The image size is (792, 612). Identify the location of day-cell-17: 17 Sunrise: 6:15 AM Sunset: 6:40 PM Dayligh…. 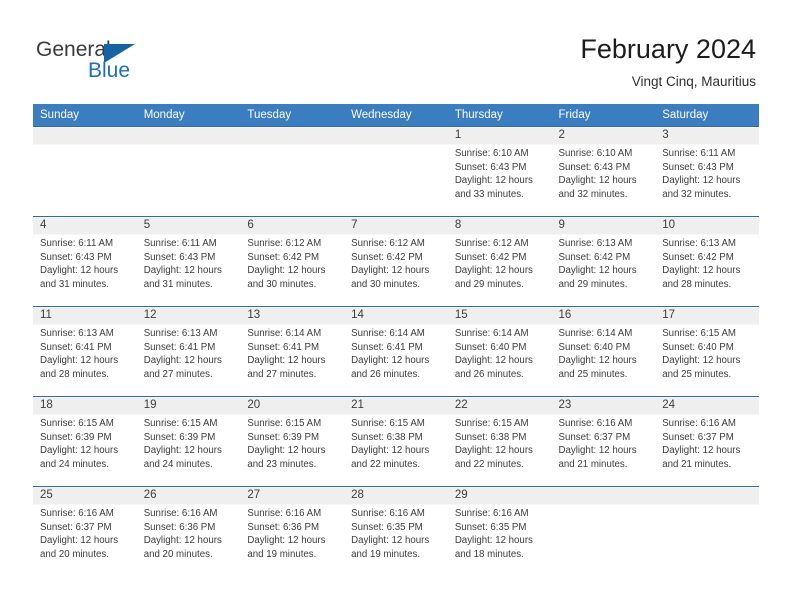
(707, 351).